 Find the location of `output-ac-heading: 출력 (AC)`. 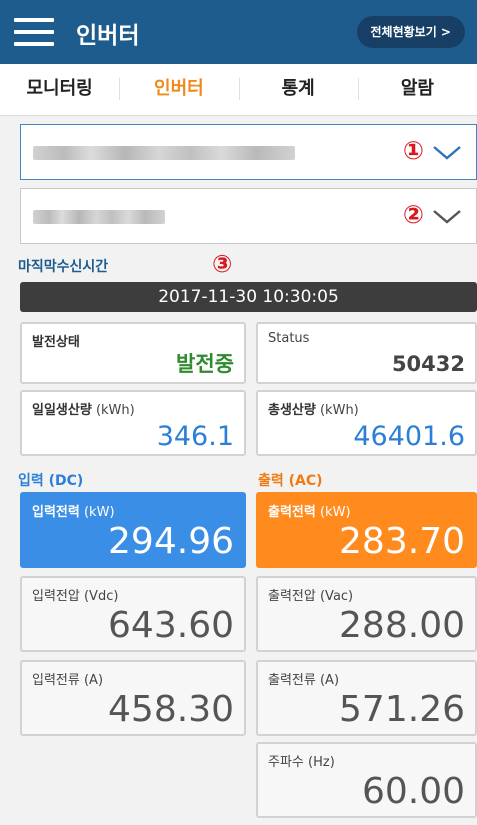

output-ac-heading: 출력 (AC) is located at coordinates (290, 481).